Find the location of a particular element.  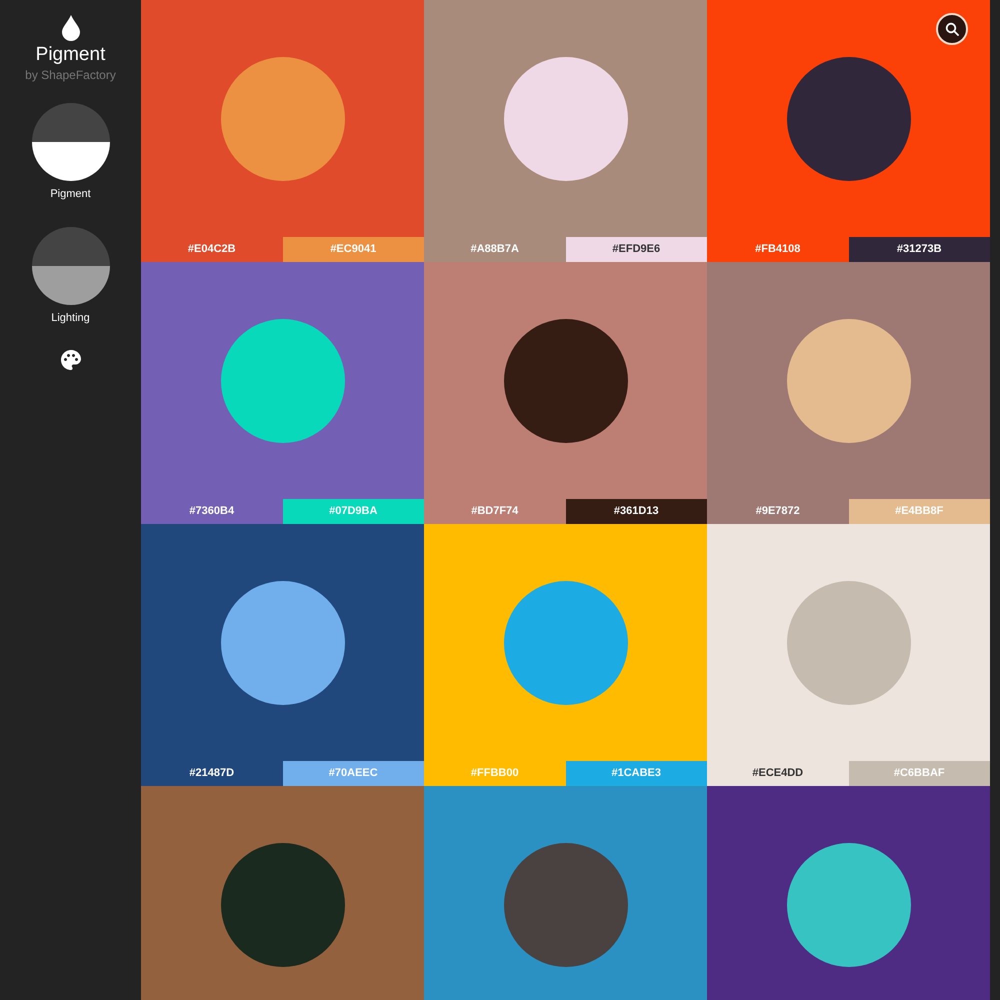

app-title: Pigment is located at coordinates (71, 55).